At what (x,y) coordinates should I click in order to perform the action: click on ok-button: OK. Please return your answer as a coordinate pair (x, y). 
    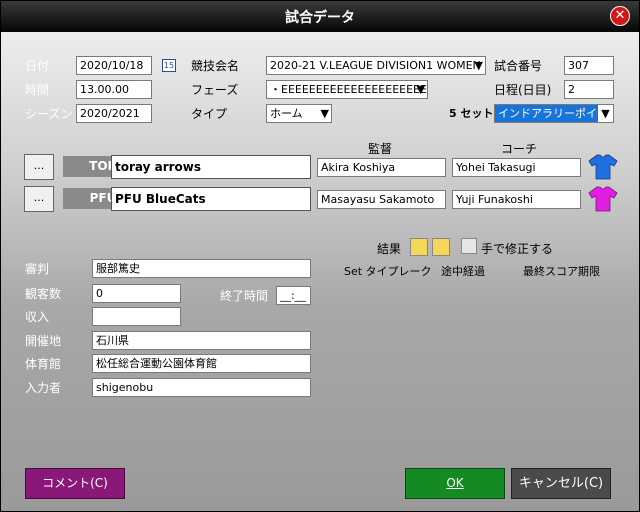
    Looking at the image, I should click on (455, 483).